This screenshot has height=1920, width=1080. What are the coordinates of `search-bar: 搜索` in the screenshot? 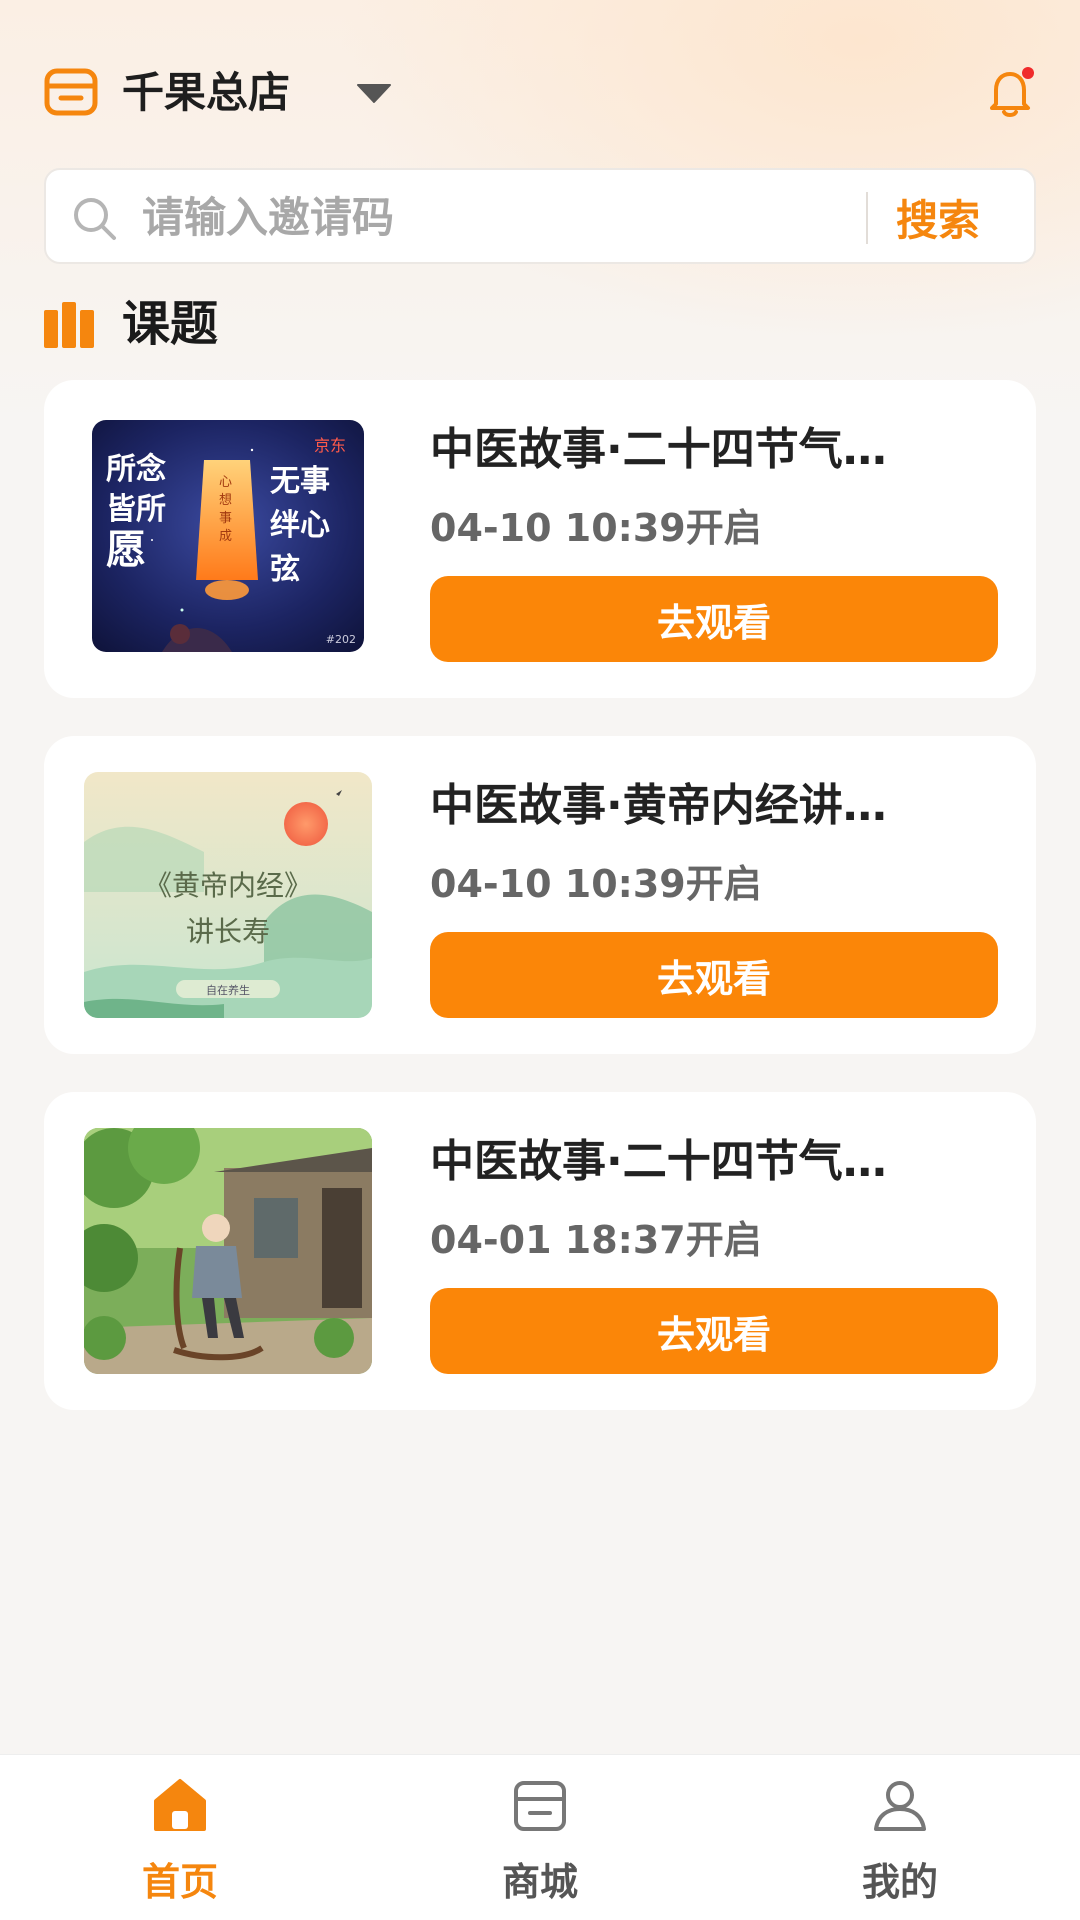 It's located at (540, 216).